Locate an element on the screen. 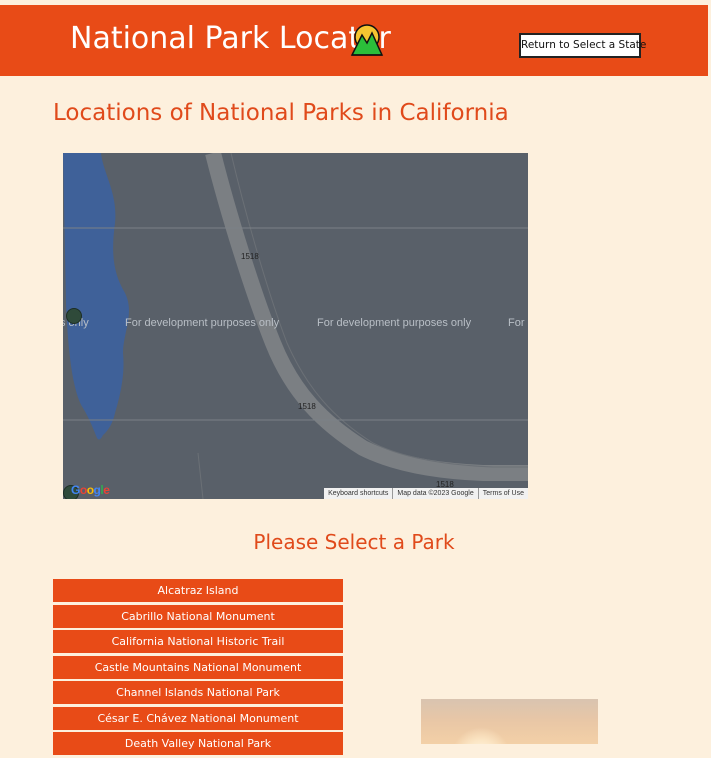 The height and width of the screenshot is (758, 711). google-logo: Google is located at coordinates (90, 490).